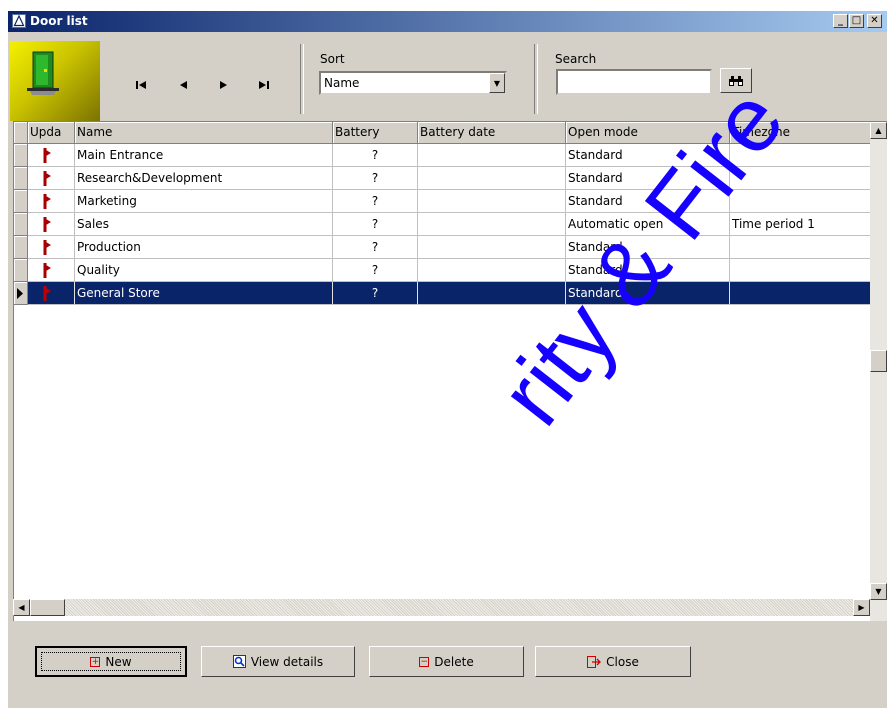 This screenshot has height=708, width=887. What do you see at coordinates (450, 247) in the screenshot?
I see `table-row: Production ? Standard` at bounding box center [450, 247].